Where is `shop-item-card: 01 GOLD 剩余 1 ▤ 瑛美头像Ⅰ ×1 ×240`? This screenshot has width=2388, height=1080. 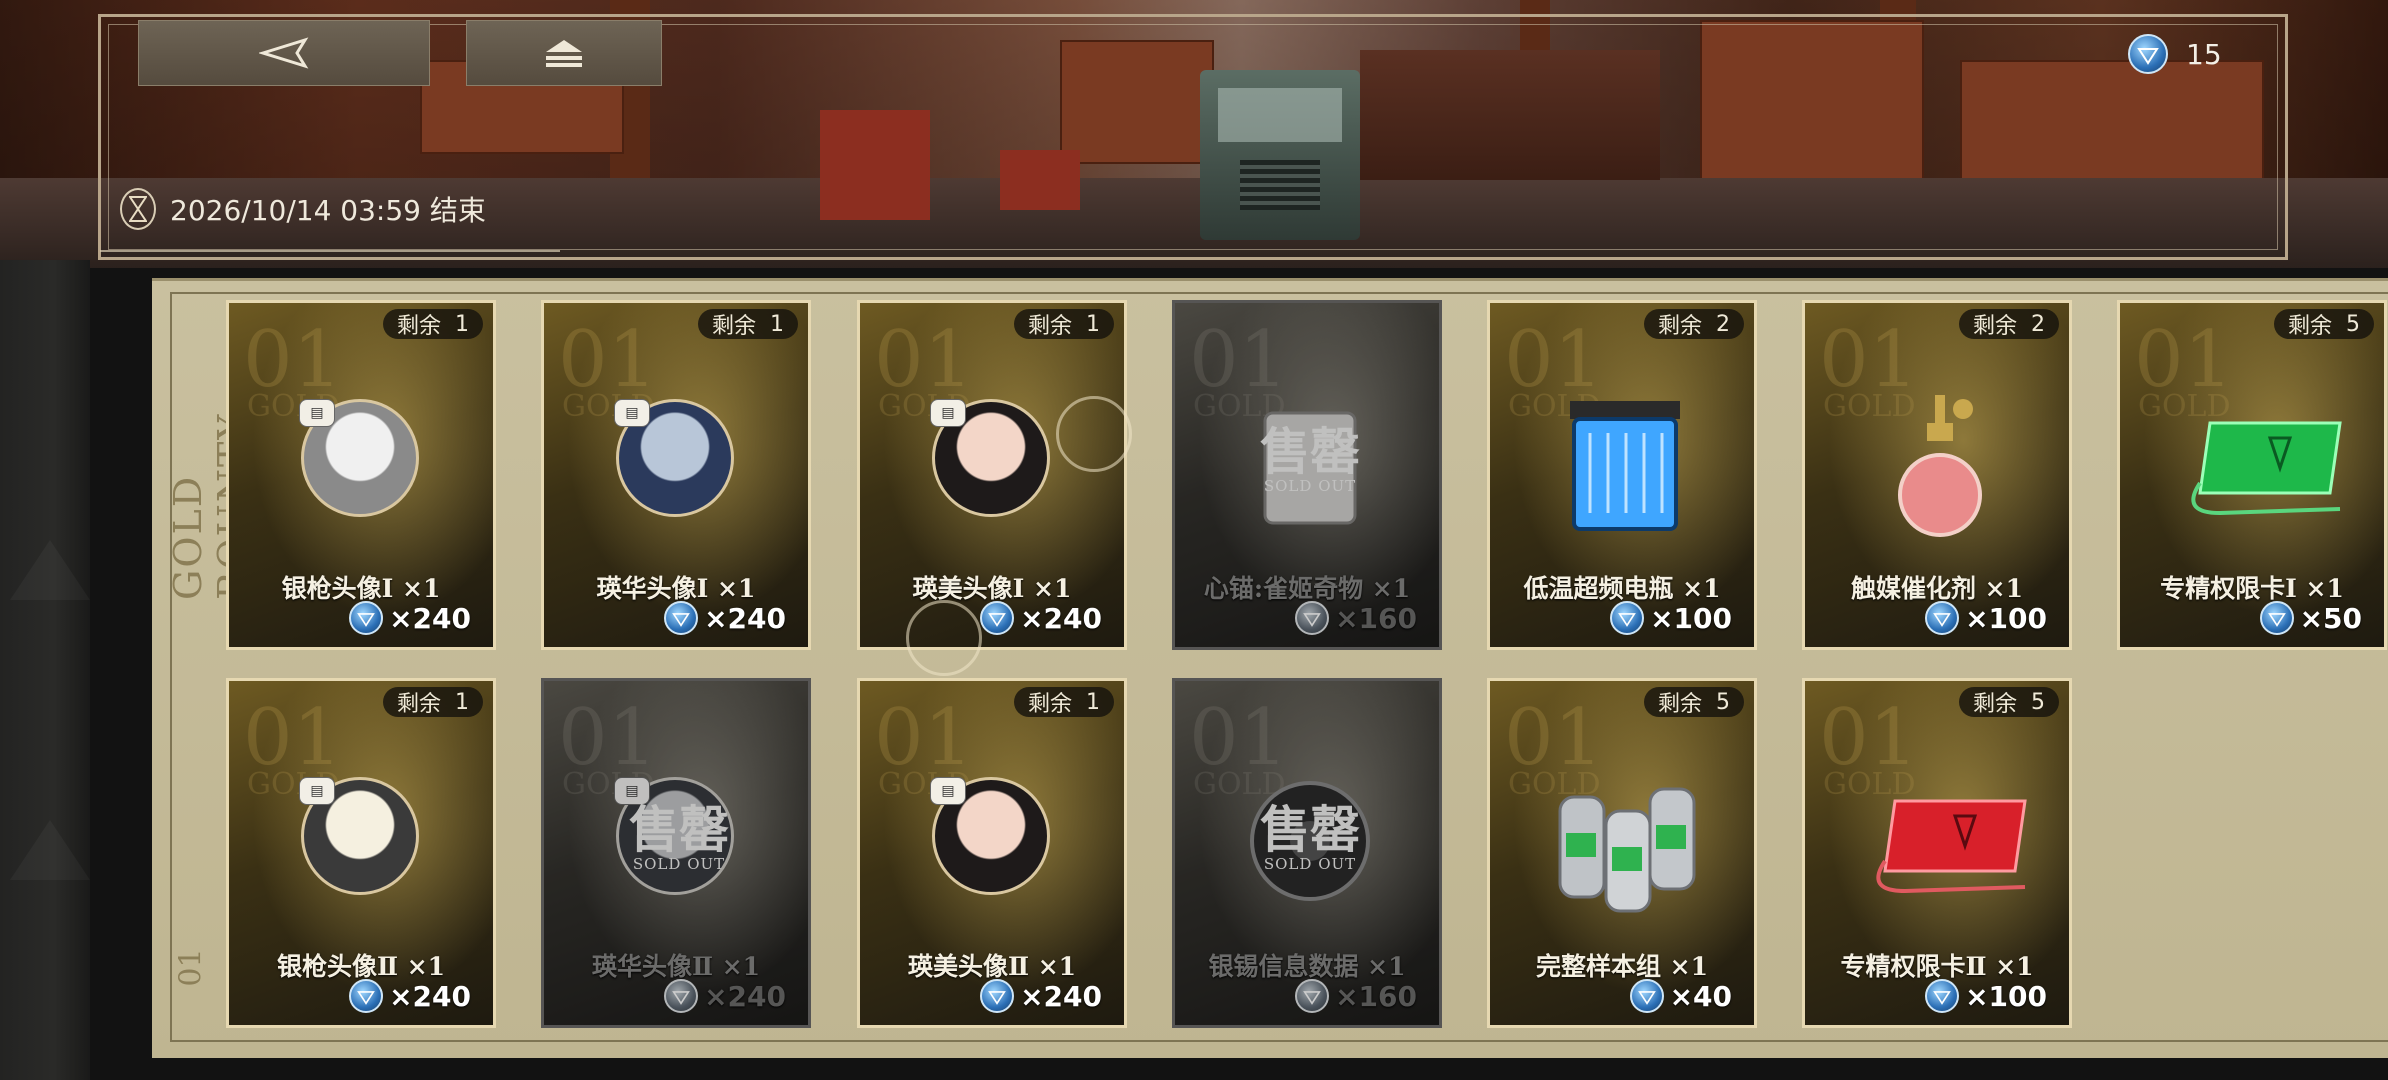
shop-item-card: 01 GOLD 剩余 1 ▤ 瑛美头像Ⅰ ×1 ×240 is located at coordinates (992, 475).